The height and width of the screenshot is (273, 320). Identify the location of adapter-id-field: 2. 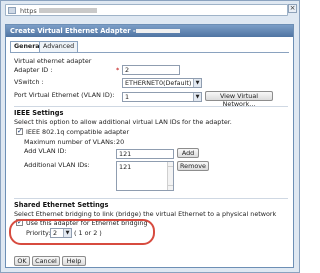
(151, 70).